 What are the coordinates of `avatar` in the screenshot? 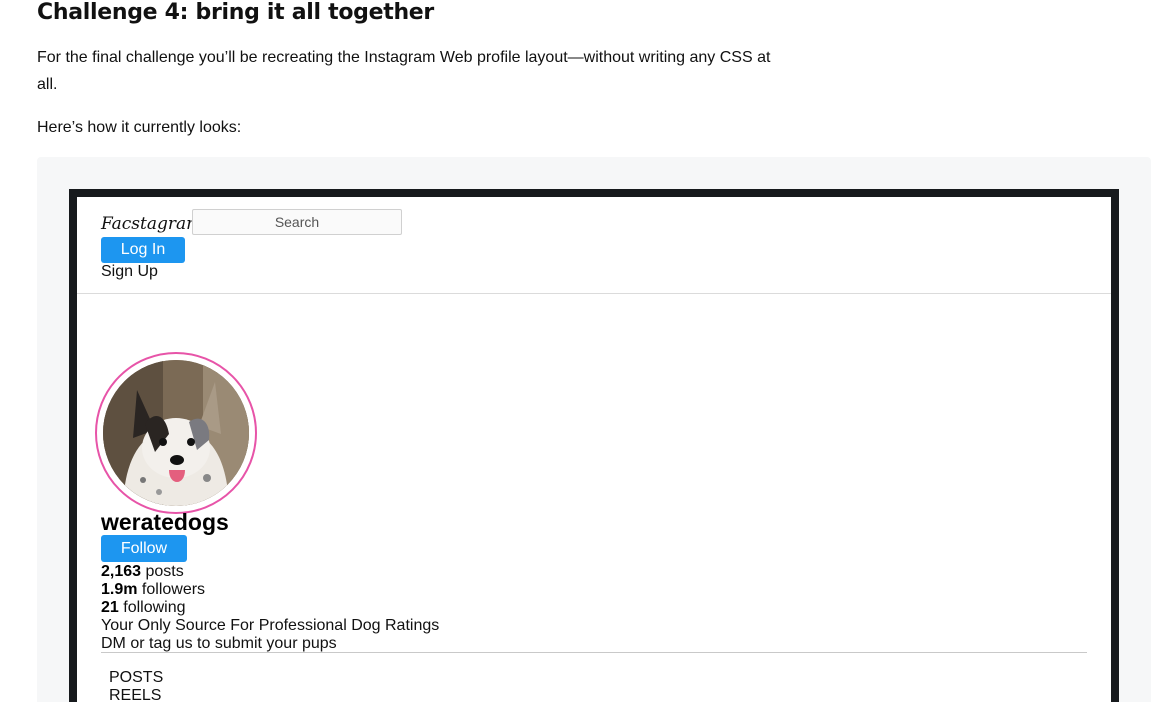 It's located at (176, 433).